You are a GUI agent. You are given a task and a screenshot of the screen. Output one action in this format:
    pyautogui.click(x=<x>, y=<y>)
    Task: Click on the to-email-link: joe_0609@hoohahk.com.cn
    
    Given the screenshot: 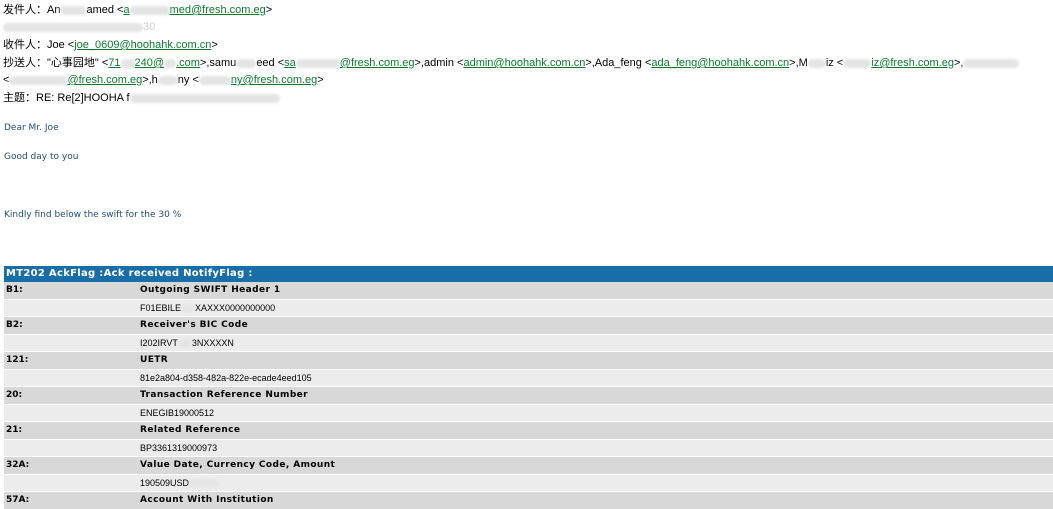 What is the action you would take?
    pyautogui.click(x=142, y=45)
    